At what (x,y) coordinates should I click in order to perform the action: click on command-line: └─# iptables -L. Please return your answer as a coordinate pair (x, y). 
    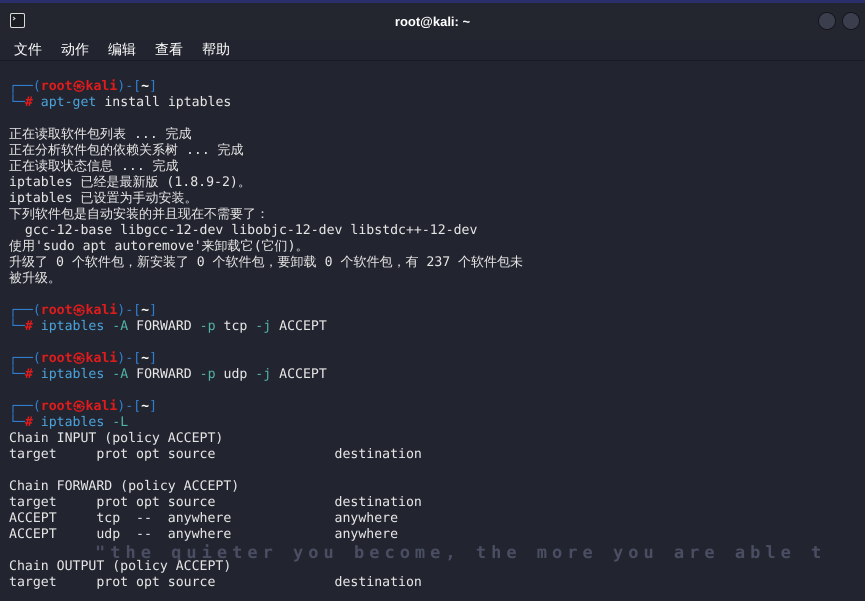
    Looking at the image, I should click on (68, 423).